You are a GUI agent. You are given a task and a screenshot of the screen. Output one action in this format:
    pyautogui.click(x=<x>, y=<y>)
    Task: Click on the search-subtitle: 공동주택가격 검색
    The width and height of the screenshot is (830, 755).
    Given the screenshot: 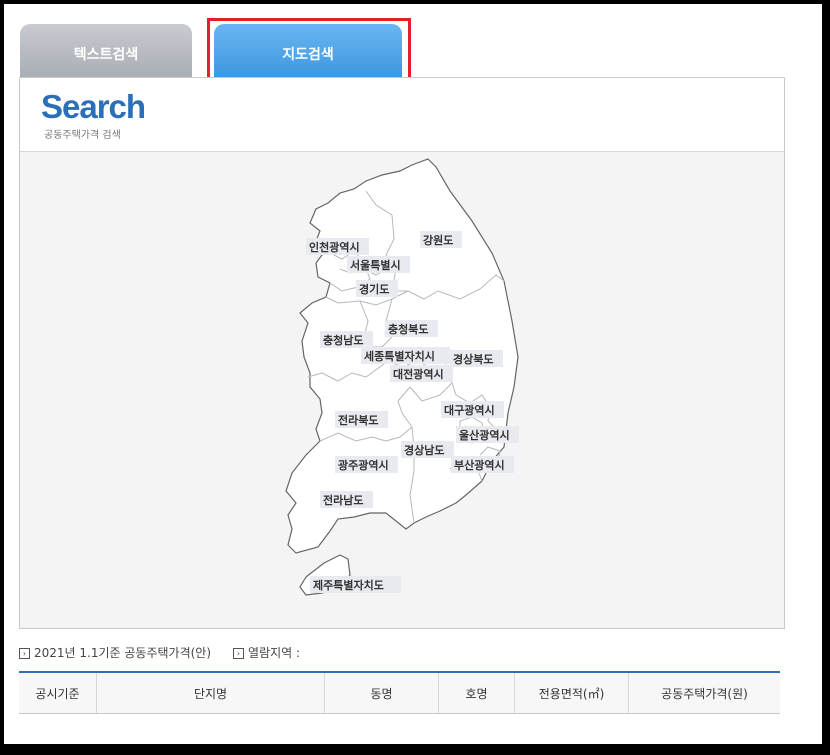 What is the action you would take?
    pyautogui.click(x=82, y=135)
    